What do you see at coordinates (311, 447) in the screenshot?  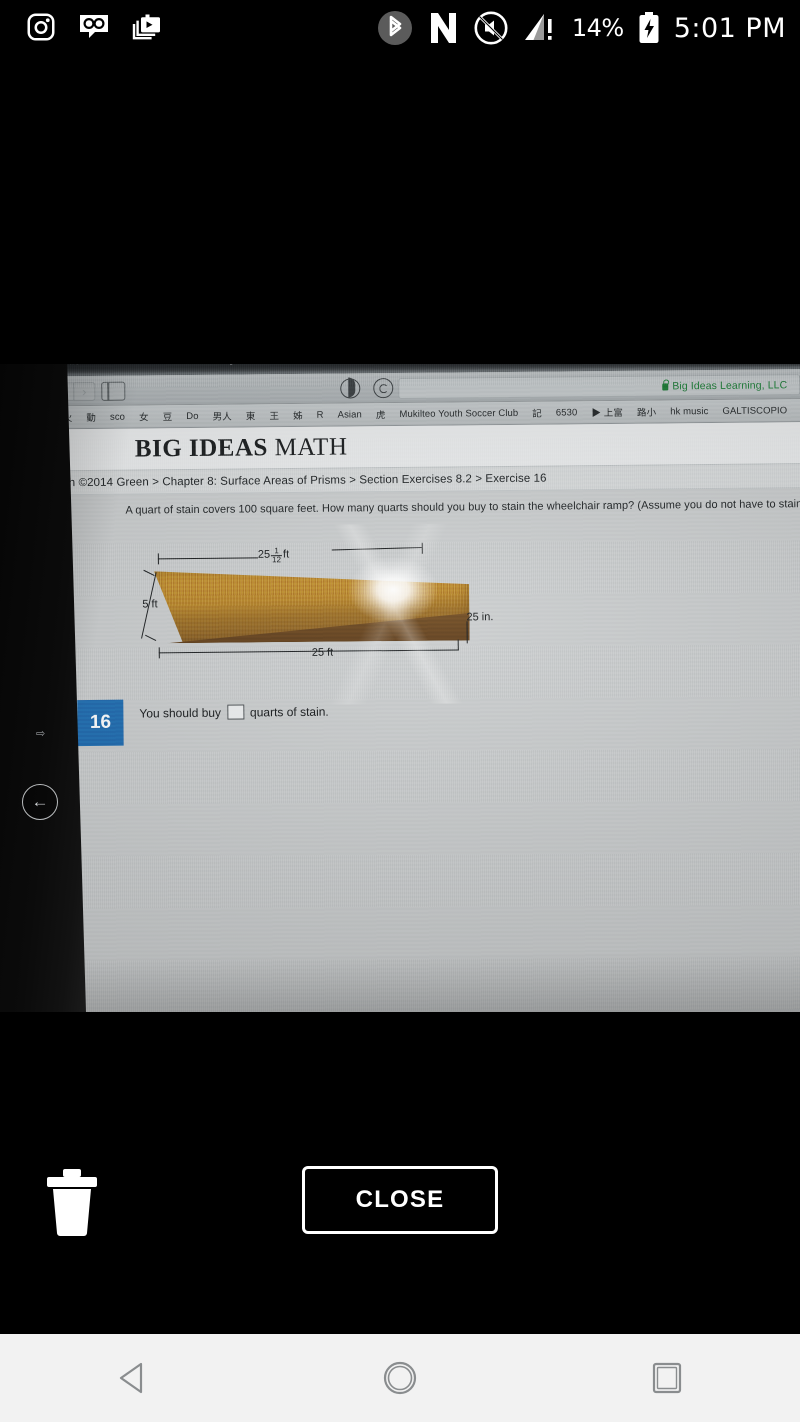 I see `logo-text-light: MATH` at bounding box center [311, 447].